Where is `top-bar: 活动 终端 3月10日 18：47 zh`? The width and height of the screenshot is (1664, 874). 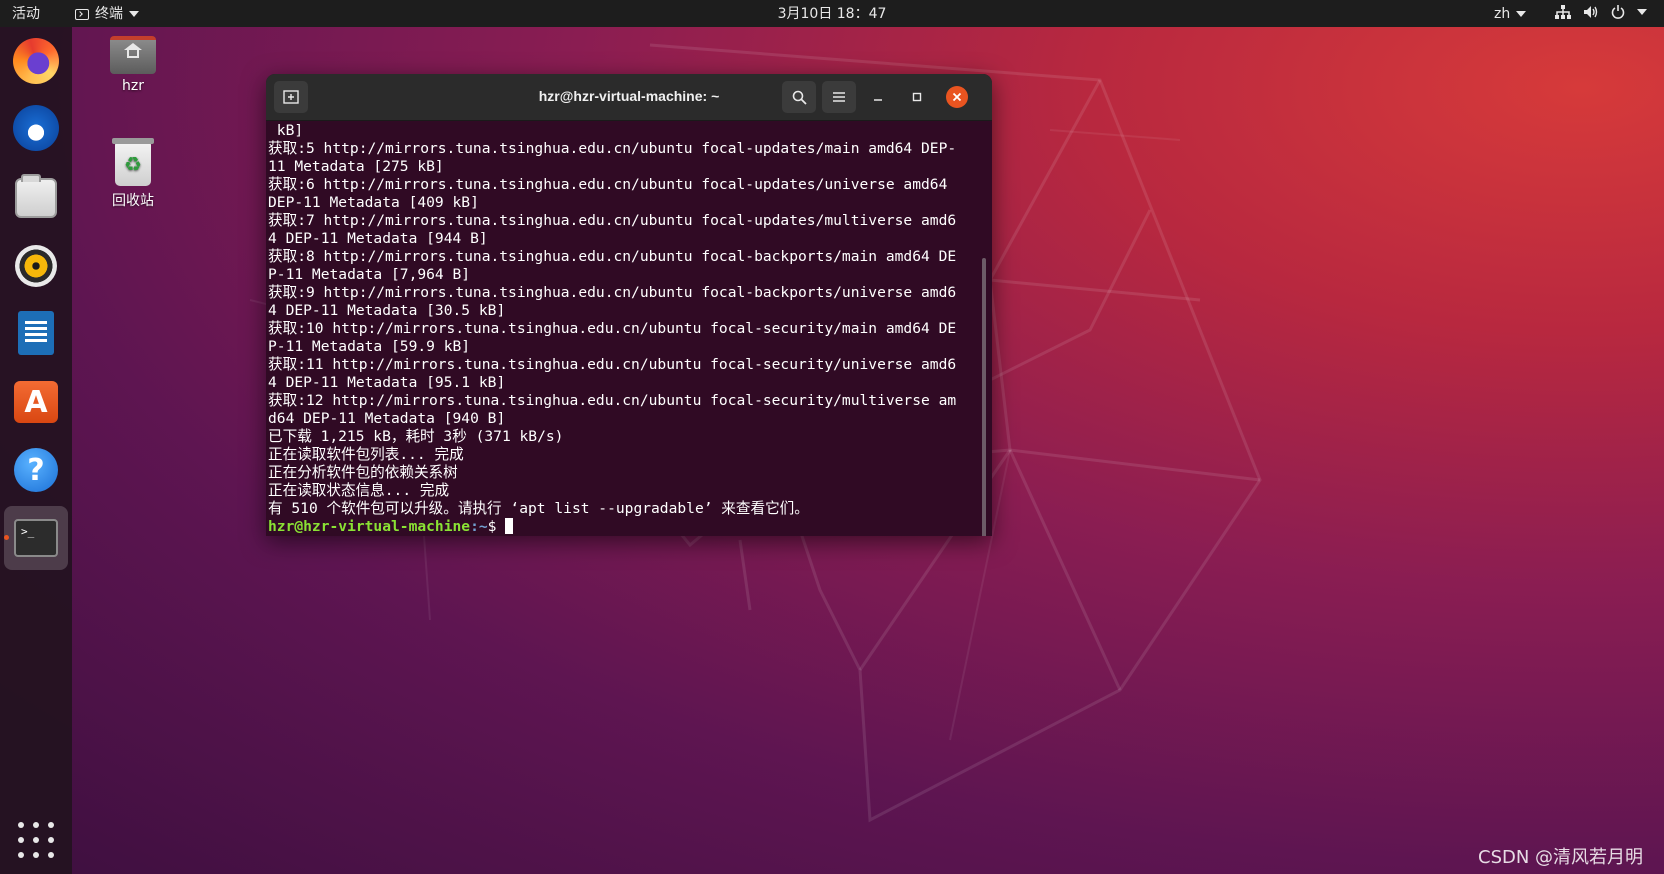 top-bar: 活动 终端 3月10日 18：47 zh is located at coordinates (832, 13).